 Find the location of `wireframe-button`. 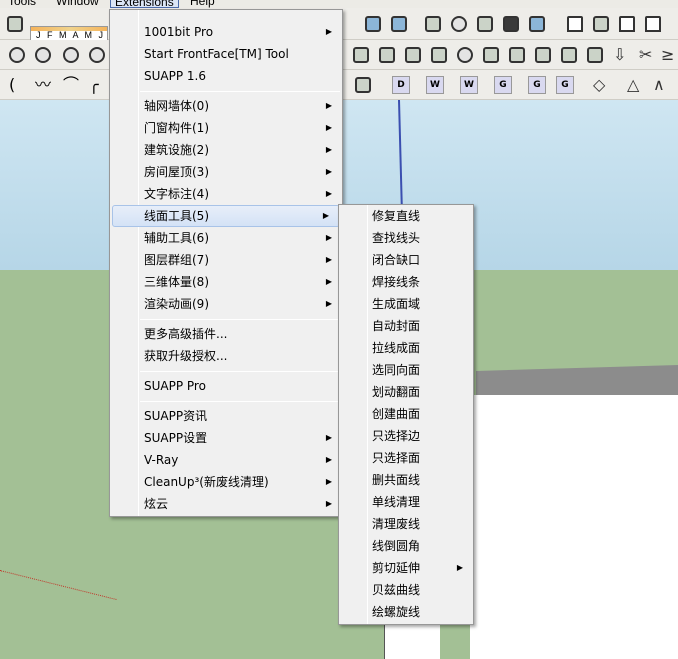

wireframe-button is located at coordinates (459, 24).